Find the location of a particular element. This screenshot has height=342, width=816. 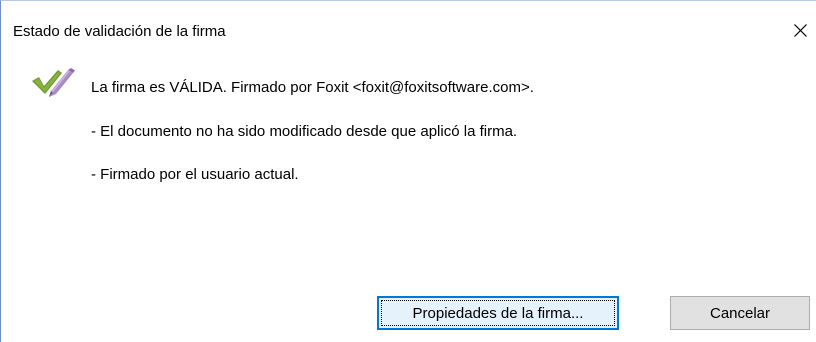

dialog-titlebar: Estado de validación de la firma is located at coordinates (408, 21).